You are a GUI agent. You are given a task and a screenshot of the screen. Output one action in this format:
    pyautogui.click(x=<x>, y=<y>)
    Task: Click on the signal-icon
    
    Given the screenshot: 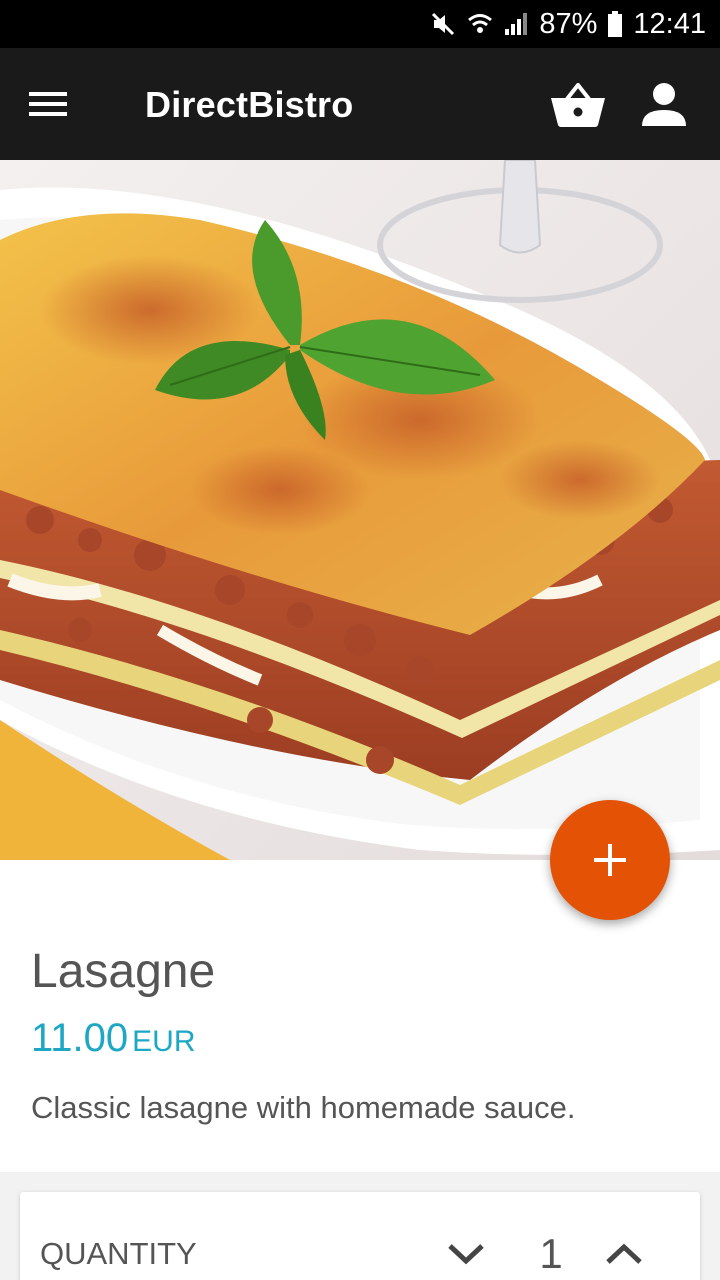 What is the action you would take?
    pyautogui.click(x=516, y=24)
    